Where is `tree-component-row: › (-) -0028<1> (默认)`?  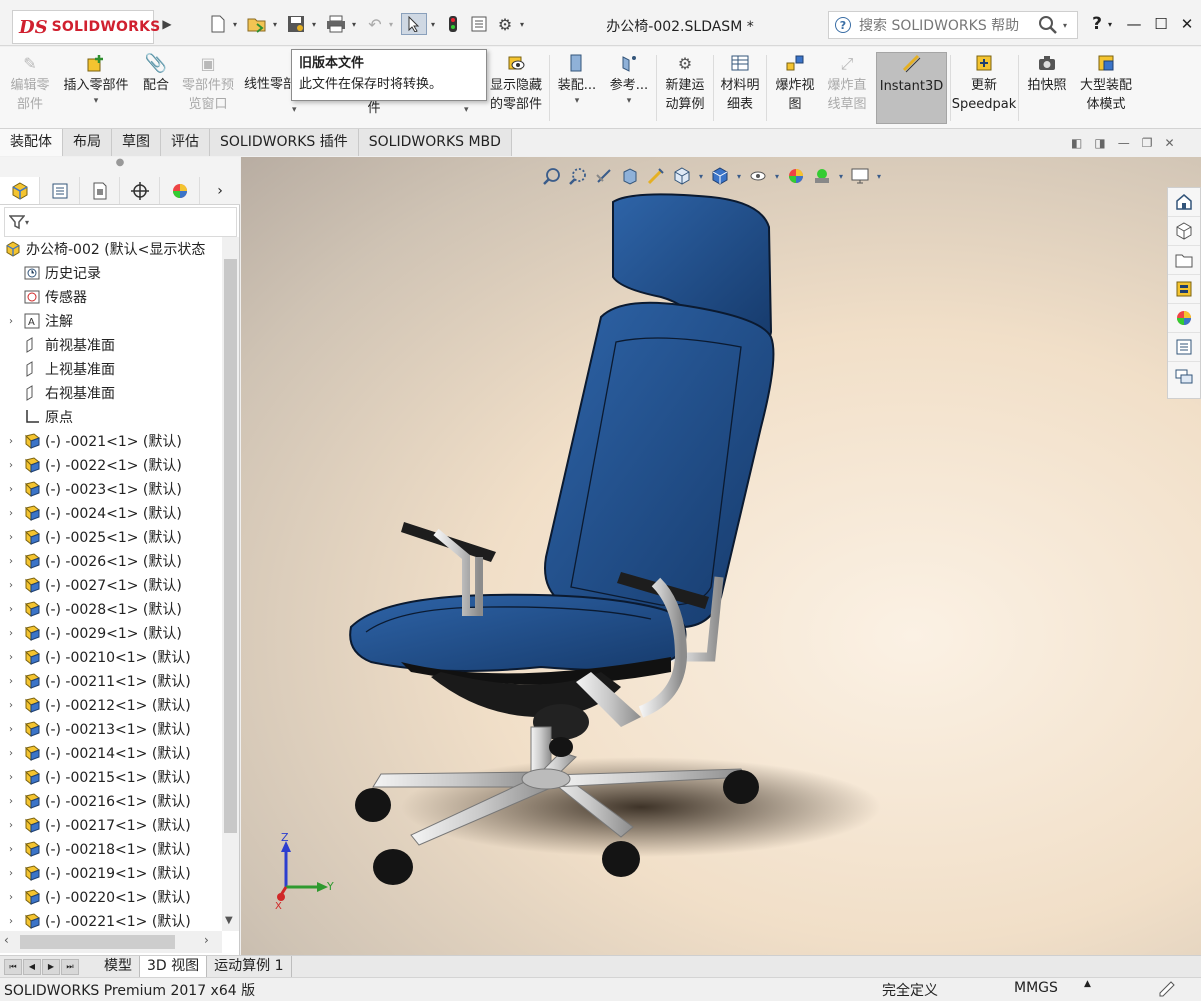 tree-component-row: › (-) -0028<1> (默认) is located at coordinates (111, 609).